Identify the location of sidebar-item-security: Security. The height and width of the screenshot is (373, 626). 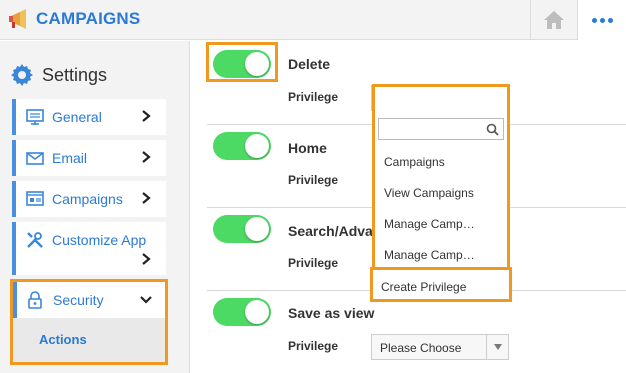
(89, 300).